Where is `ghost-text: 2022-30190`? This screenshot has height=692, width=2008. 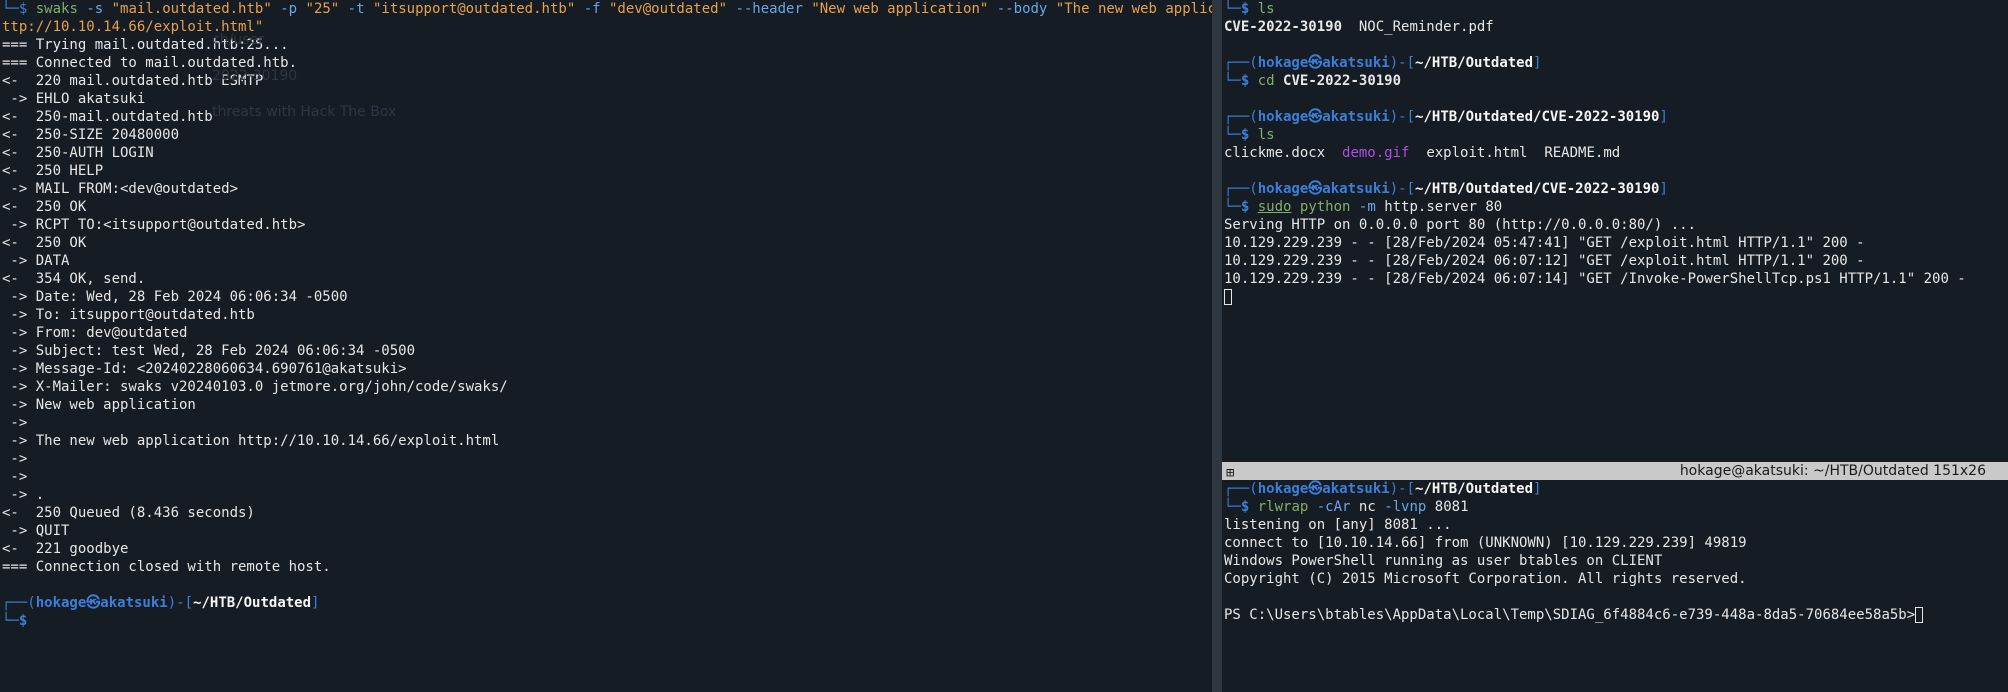 ghost-text: 2022-30190 is located at coordinates (255, 76).